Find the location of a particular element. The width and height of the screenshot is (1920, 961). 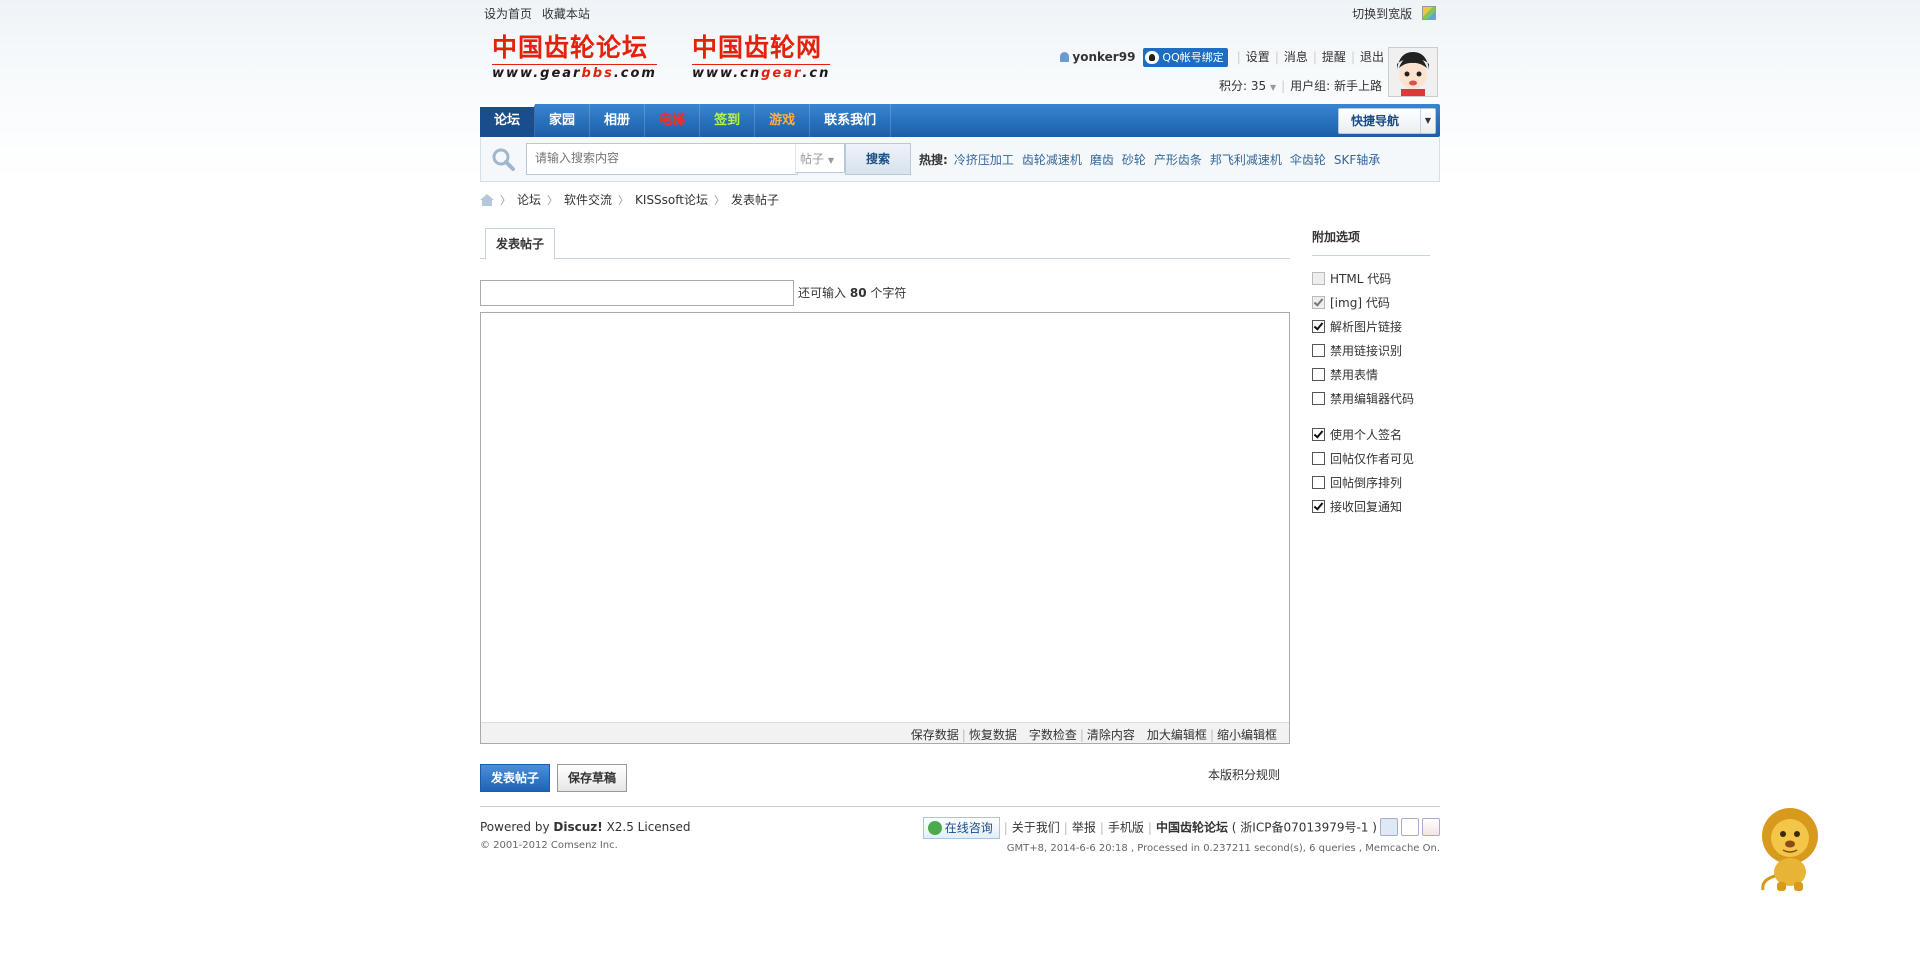

hot-search-term: 伞齿轮 is located at coordinates (1308, 160).